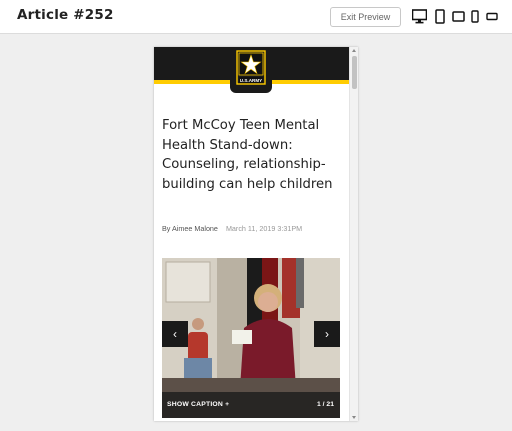  What do you see at coordinates (475, 16) in the screenshot?
I see `phone-portrait-icon` at bounding box center [475, 16].